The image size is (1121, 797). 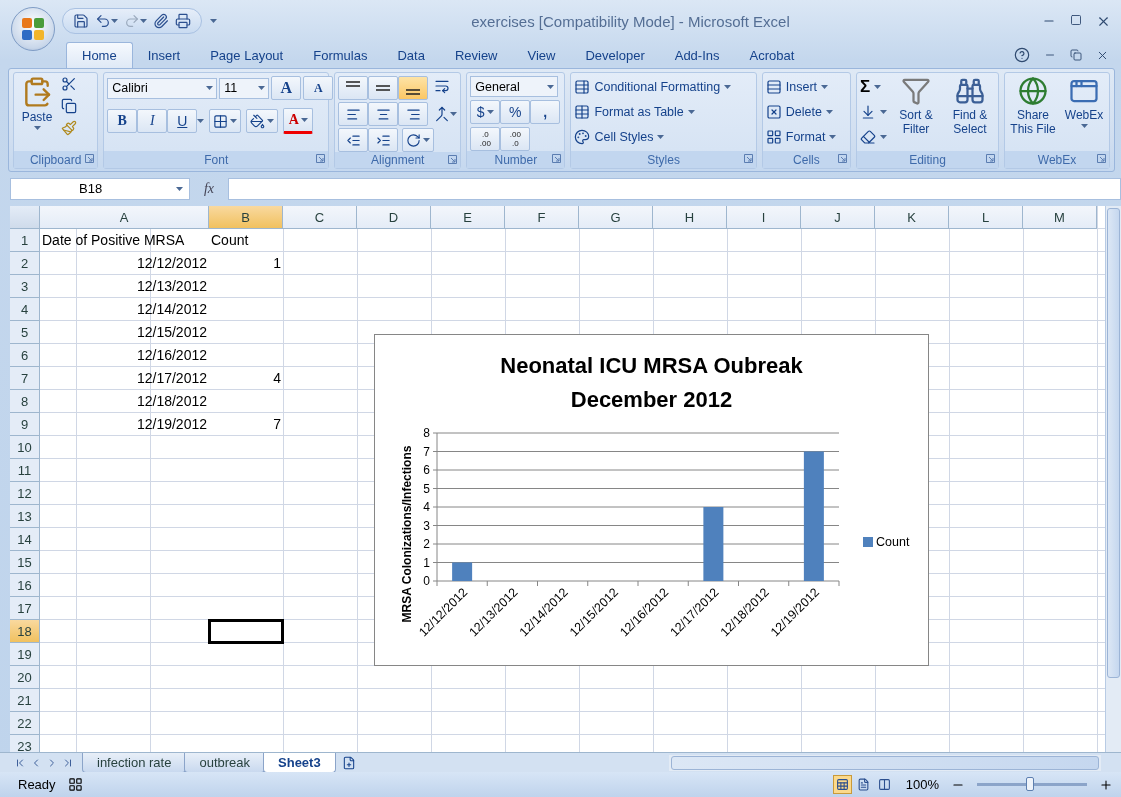 What do you see at coordinates (838, 217) in the screenshot?
I see `column-header: J` at bounding box center [838, 217].